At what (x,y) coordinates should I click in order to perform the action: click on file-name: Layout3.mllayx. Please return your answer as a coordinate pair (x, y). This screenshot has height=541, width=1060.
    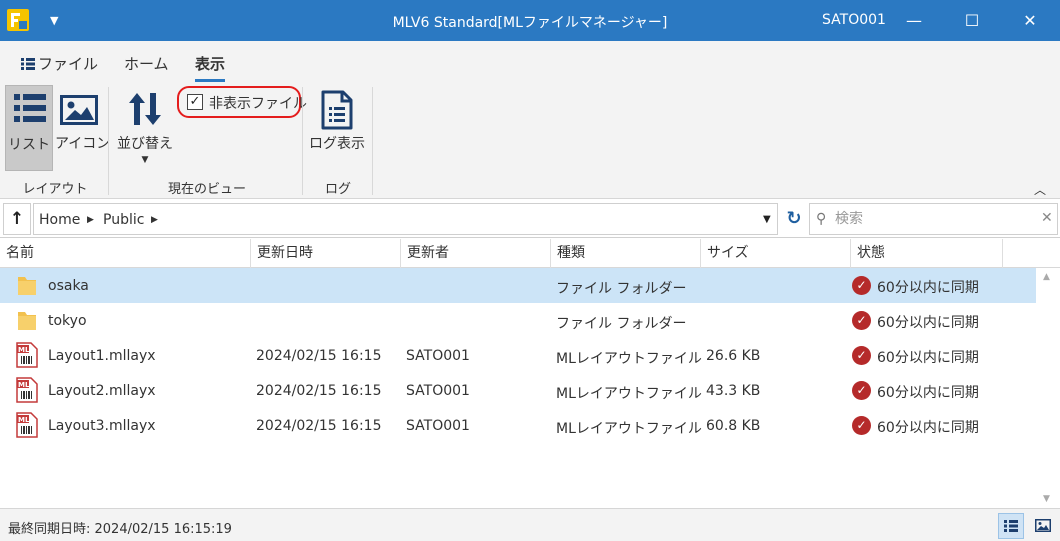
    Looking at the image, I should click on (102, 426).